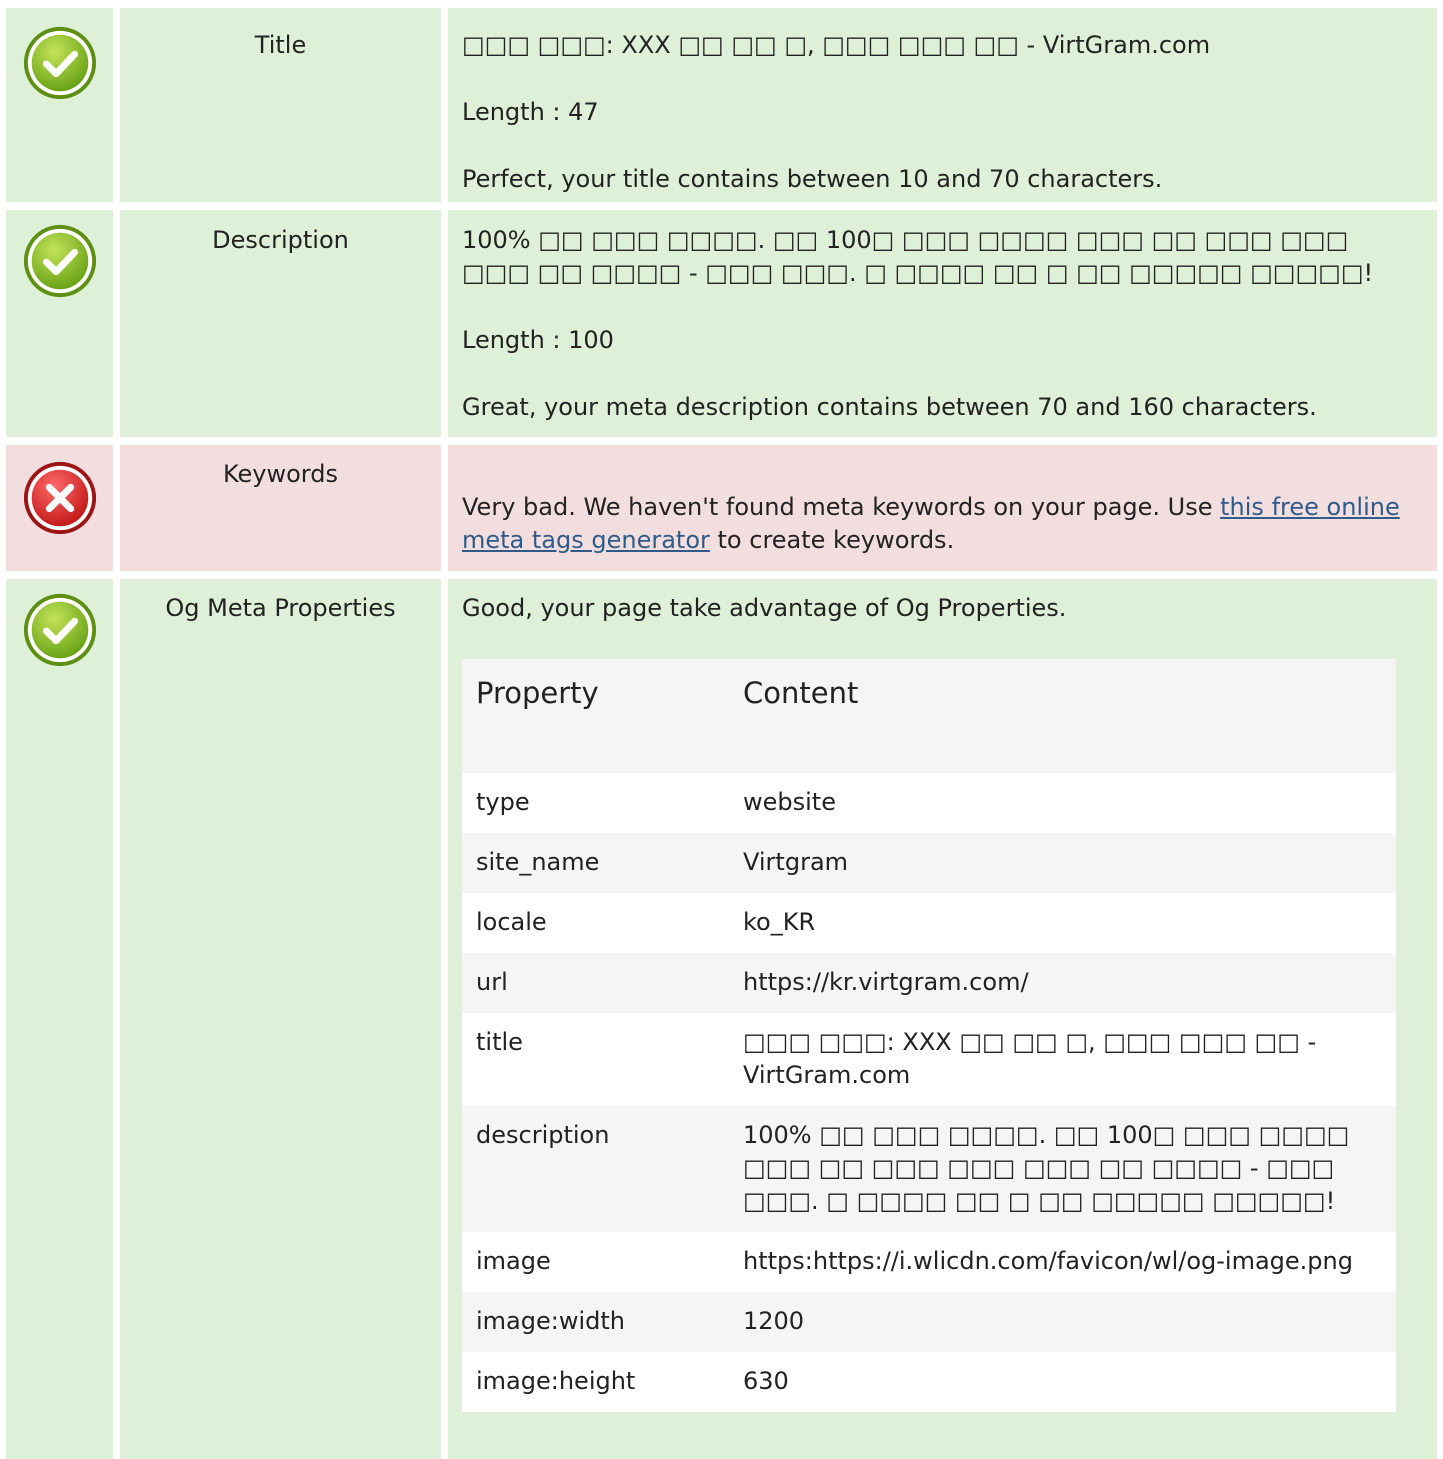  I want to click on property-cell: site_name, so click(595, 863).